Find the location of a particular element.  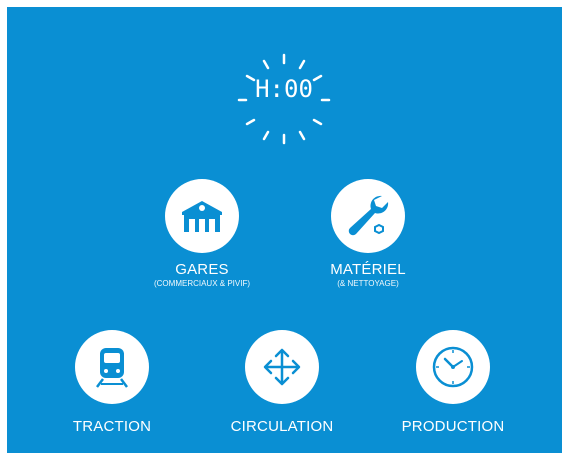

train-icon is located at coordinates (112, 368).